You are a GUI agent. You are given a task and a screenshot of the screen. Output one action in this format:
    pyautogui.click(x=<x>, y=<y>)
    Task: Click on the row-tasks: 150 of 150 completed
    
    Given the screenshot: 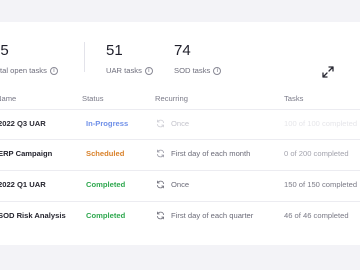 What is the action you would take?
    pyautogui.click(x=321, y=184)
    